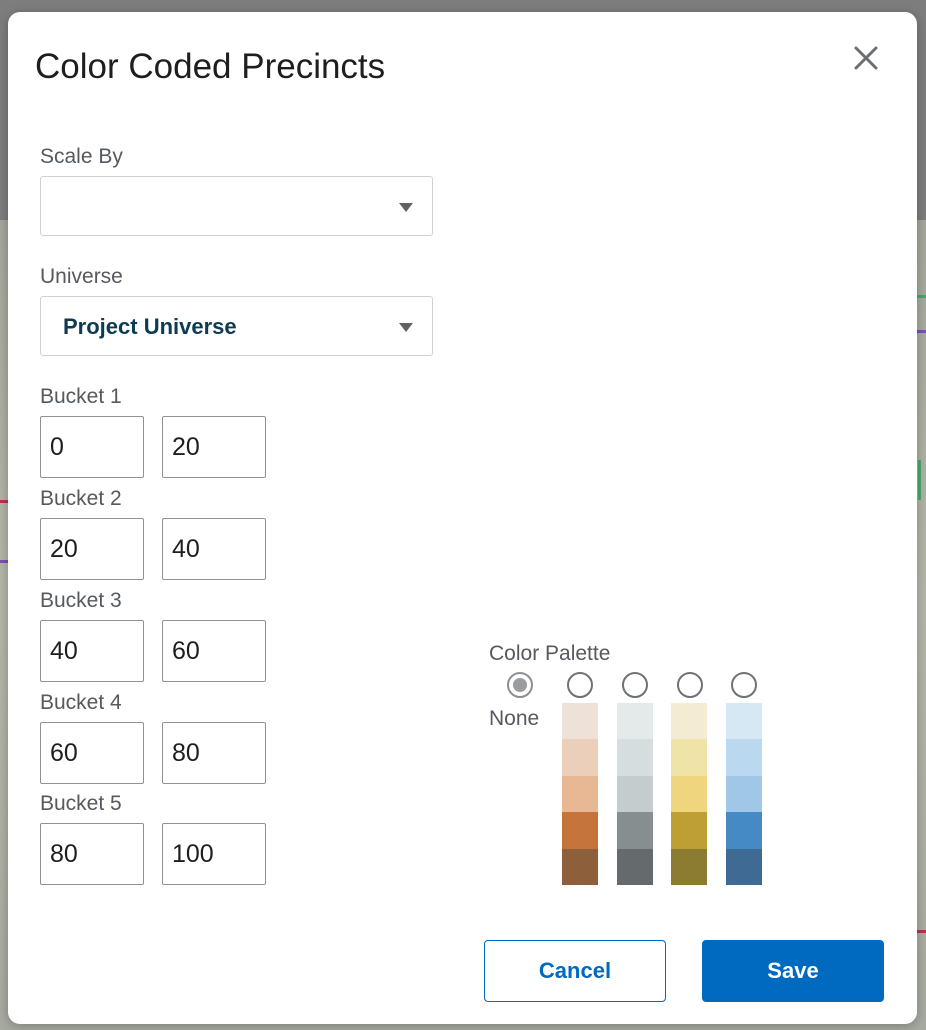 This screenshot has width=926, height=1030. Describe the element at coordinates (744, 685) in the screenshot. I see `palette-radio-blue` at that location.